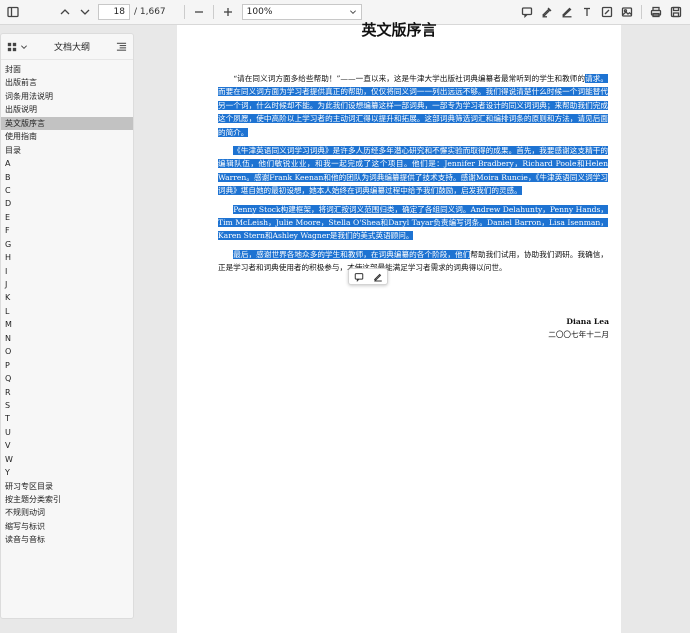 The width and height of the screenshot is (690, 633). Describe the element at coordinates (655, 329) in the screenshot. I see `viewer-background` at that location.